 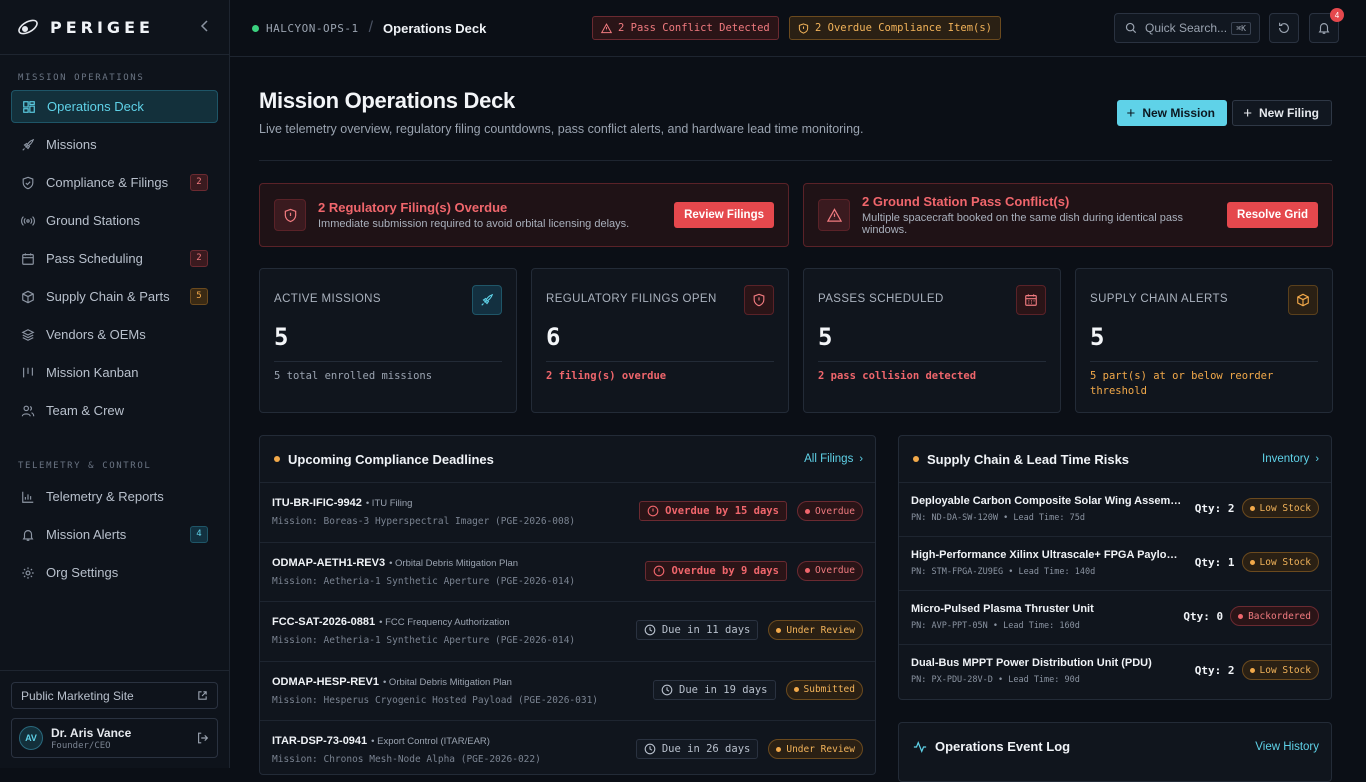 I want to click on marketing-link-label: Public Marketing Site, so click(x=77, y=695).